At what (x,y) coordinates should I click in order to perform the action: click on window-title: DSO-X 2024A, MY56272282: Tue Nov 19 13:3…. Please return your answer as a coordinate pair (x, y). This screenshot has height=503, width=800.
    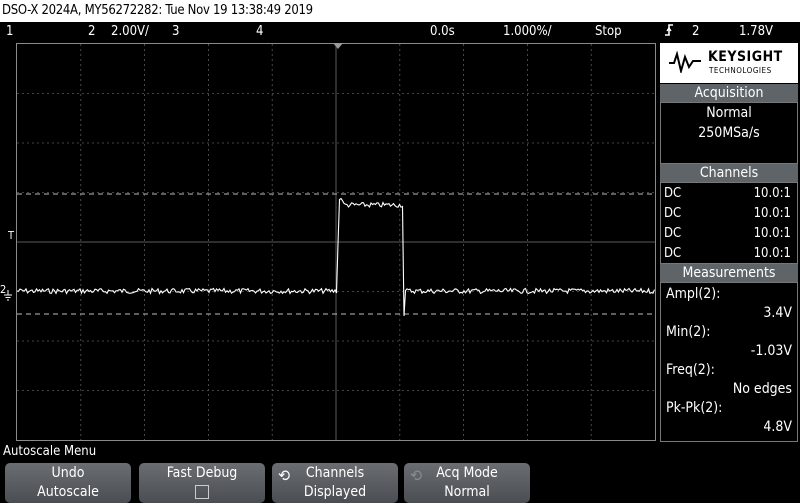
    Looking at the image, I should click on (400, 11).